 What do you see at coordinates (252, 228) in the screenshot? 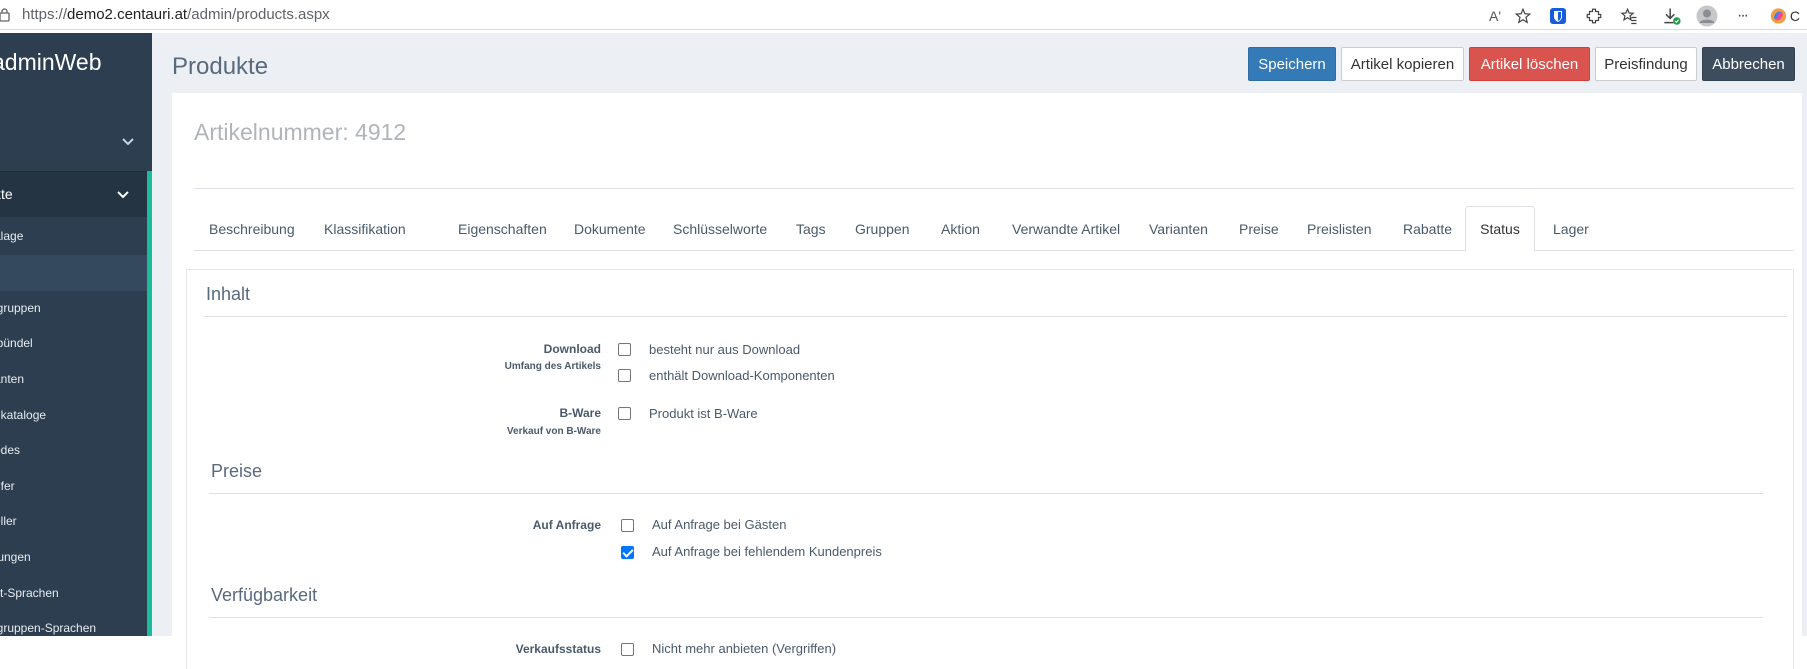
I see `tab-beschreibung: Beschreibung` at bounding box center [252, 228].